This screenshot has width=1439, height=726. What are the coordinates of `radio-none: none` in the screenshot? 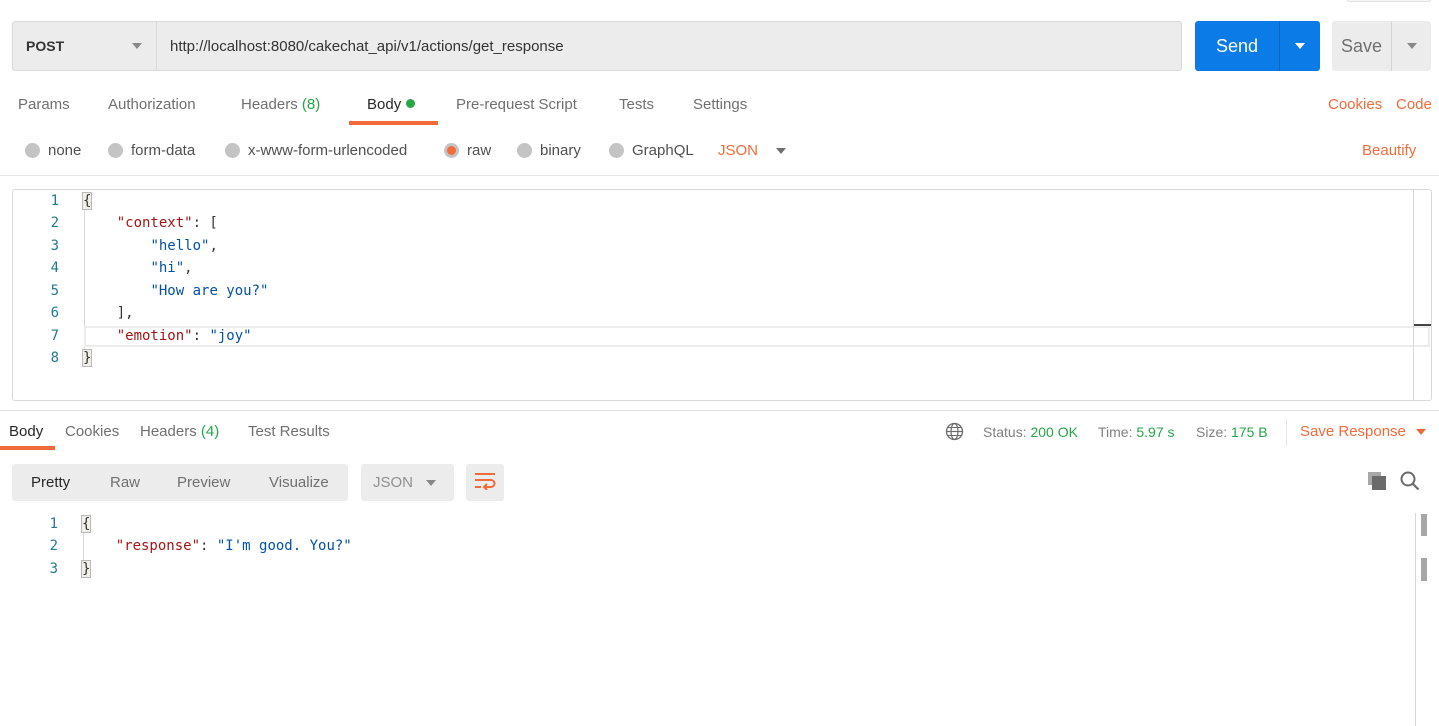 It's located at (53, 150).